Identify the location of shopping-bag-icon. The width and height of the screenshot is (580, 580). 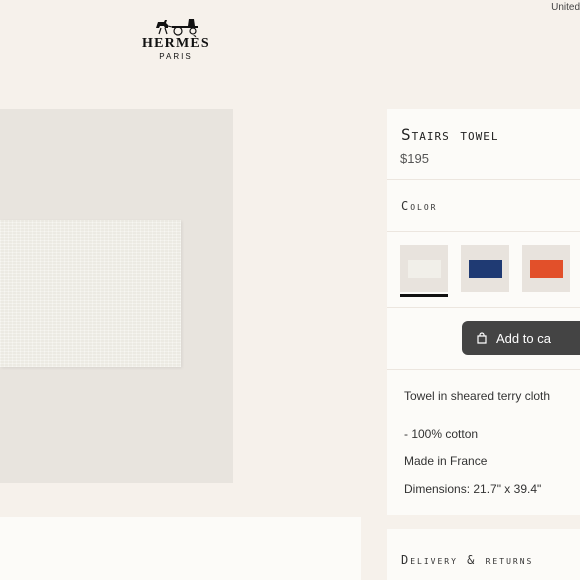
(482, 338).